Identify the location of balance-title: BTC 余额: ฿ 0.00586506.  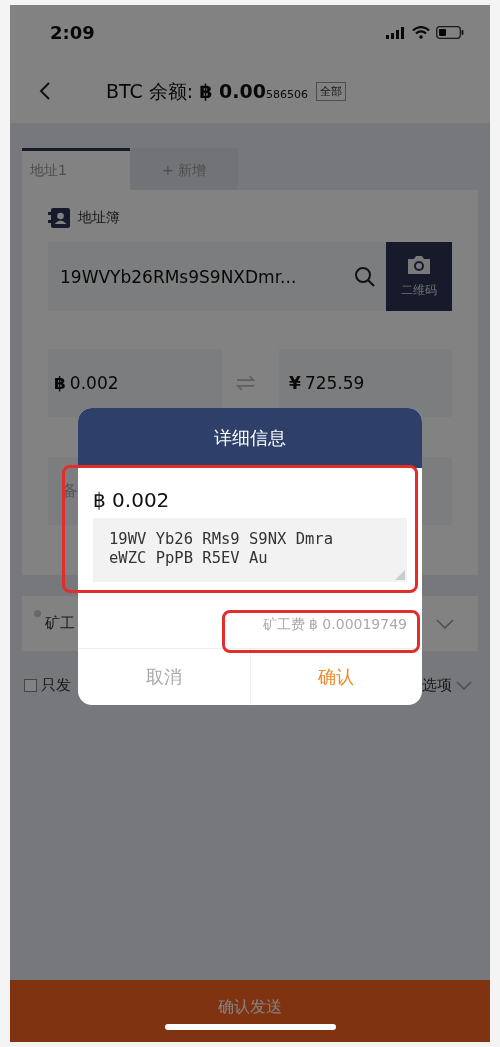
(207, 91).